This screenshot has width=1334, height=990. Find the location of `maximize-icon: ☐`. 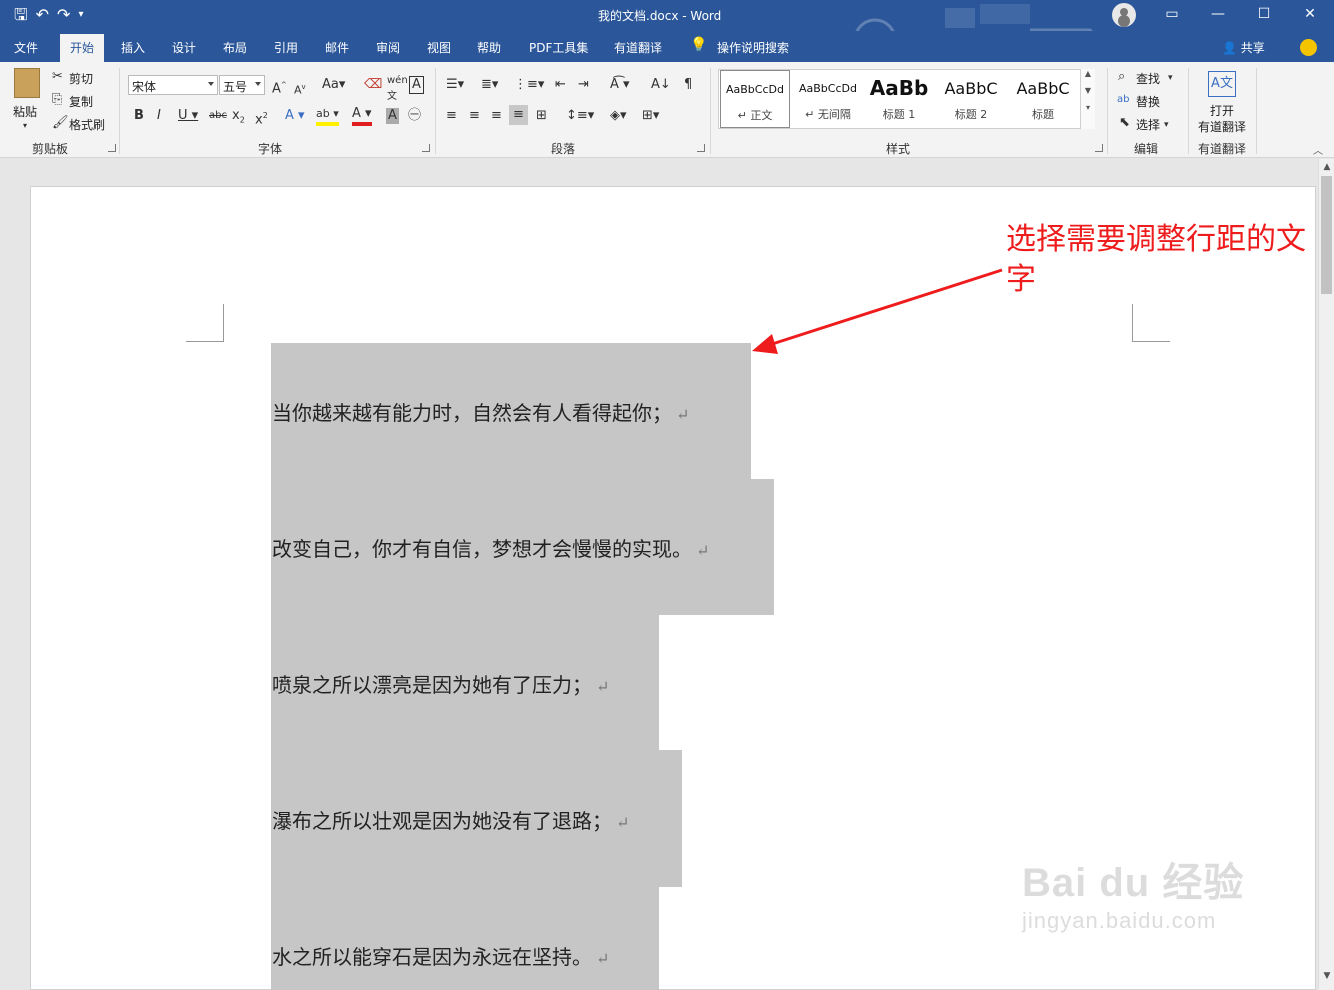

maximize-icon: ☐ is located at coordinates (1264, 14).